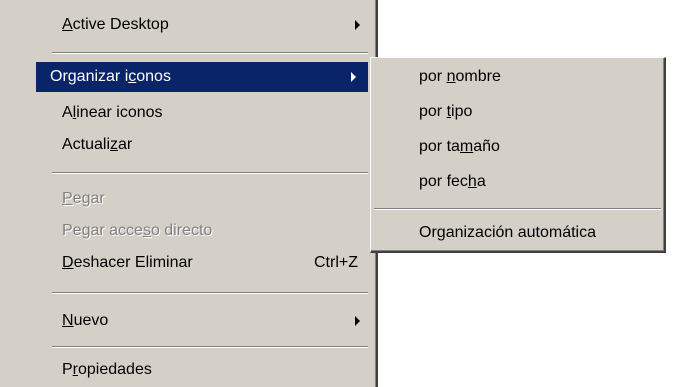 The width and height of the screenshot is (676, 387). What do you see at coordinates (115, 24) in the screenshot?
I see `menu-item-label: Active Desktop` at bounding box center [115, 24].